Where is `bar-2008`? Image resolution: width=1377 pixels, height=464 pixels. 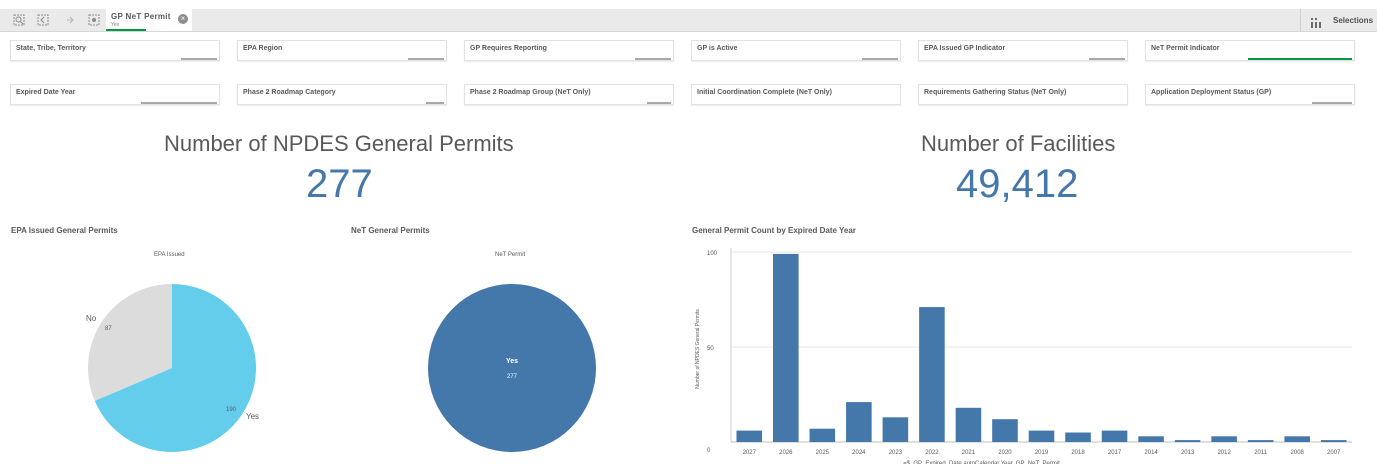 bar-2008 is located at coordinates (1297, 439).